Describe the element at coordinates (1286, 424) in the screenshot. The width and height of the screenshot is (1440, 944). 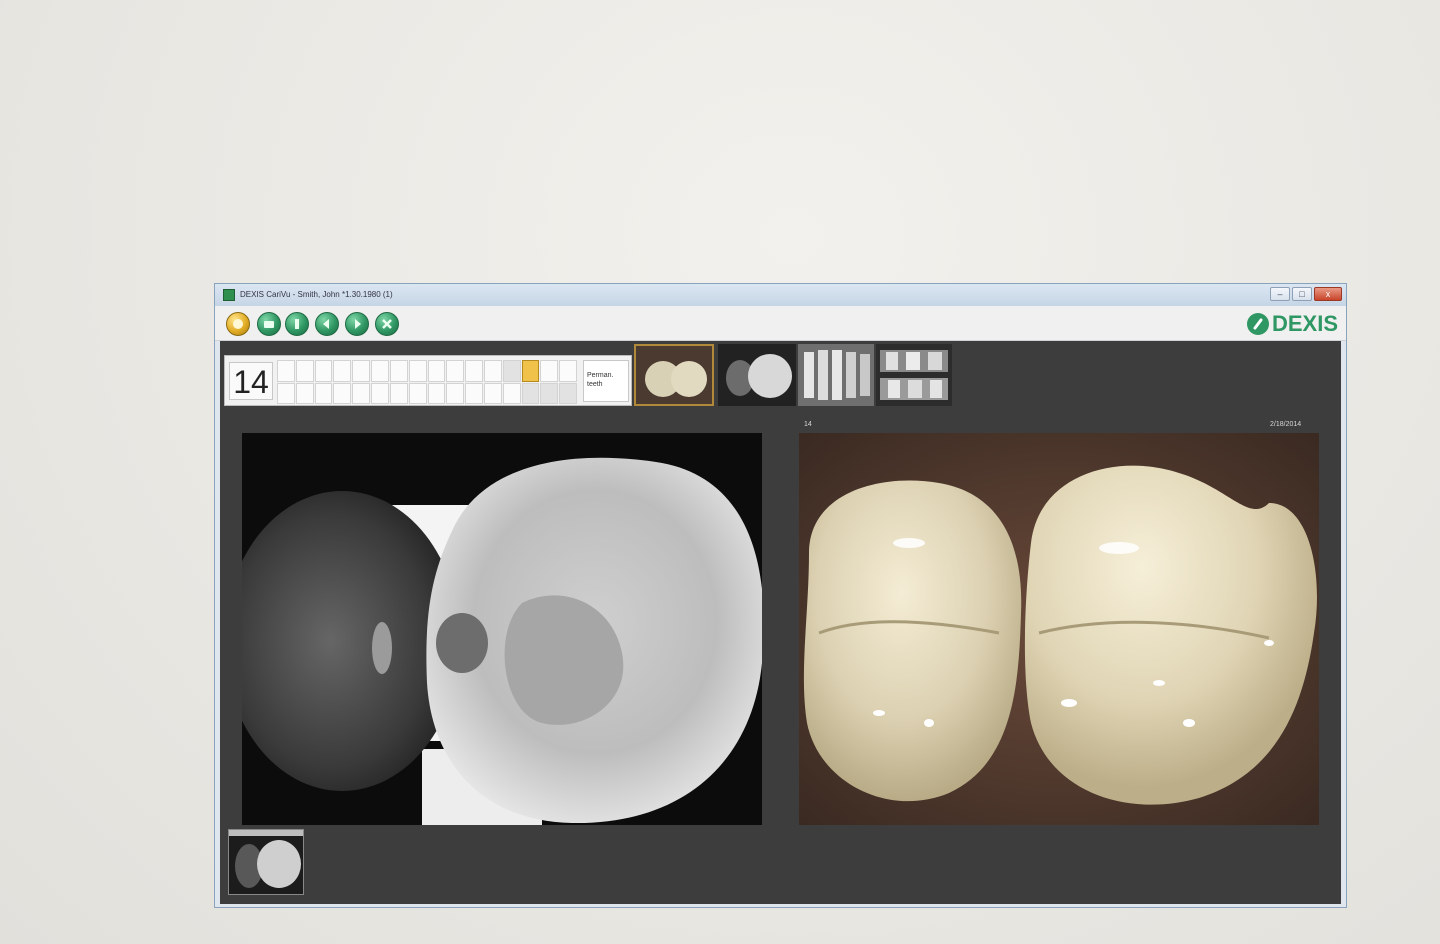
I see `image-date-label: 2/18/2014` at that location.